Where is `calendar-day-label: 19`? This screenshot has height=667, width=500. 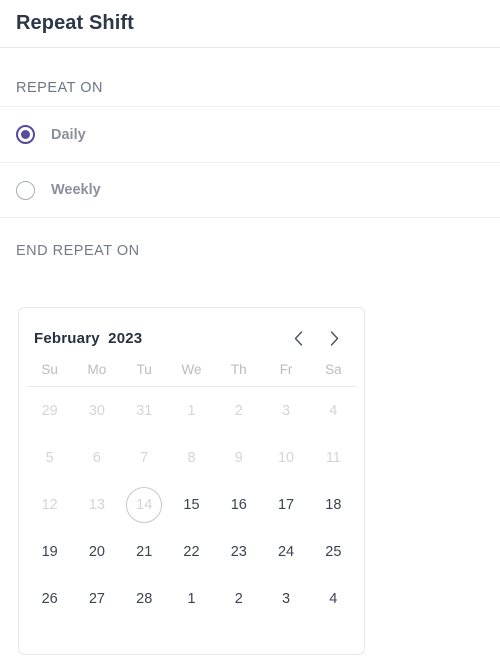 calendar-day-label: 19 is located at coordinates (49, 551).